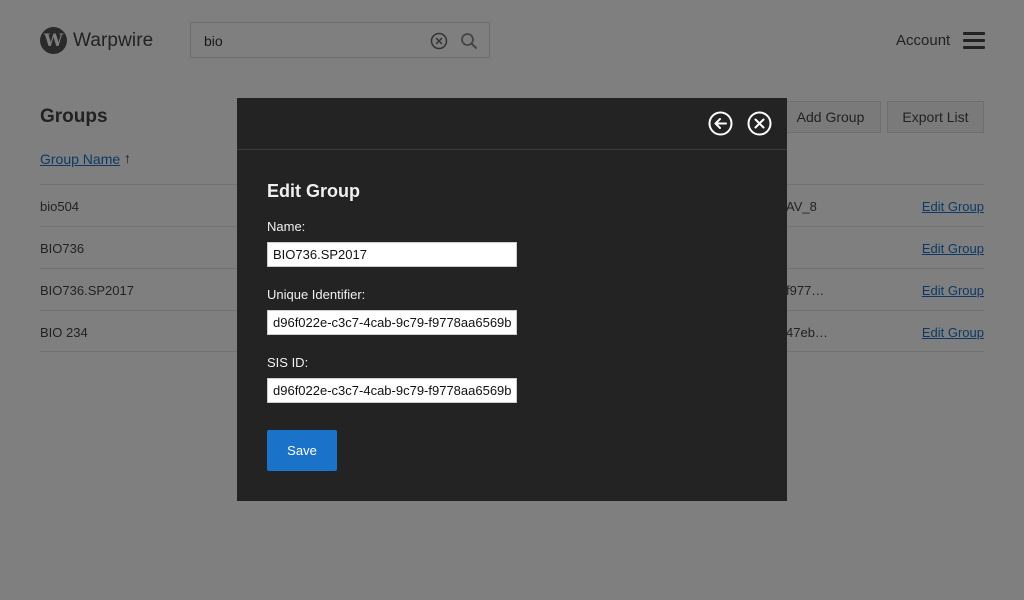 The image size is (1024, 600). I want to click on name-field, so click(392, 254).